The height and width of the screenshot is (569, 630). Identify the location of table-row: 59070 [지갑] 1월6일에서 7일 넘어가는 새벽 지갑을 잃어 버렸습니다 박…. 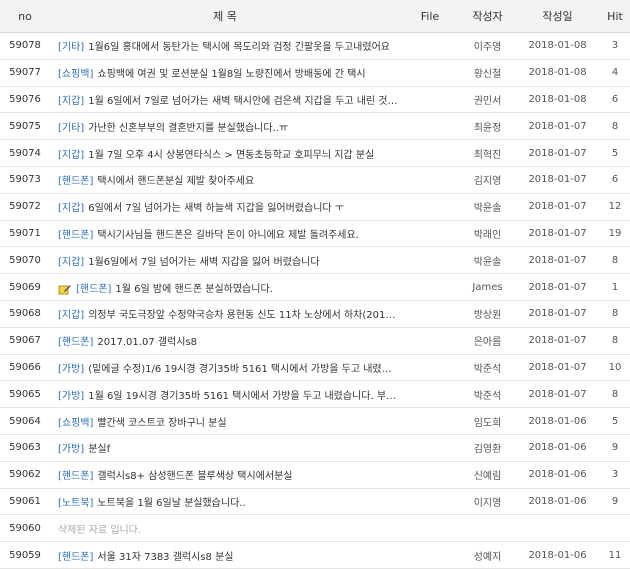
(315, 261).